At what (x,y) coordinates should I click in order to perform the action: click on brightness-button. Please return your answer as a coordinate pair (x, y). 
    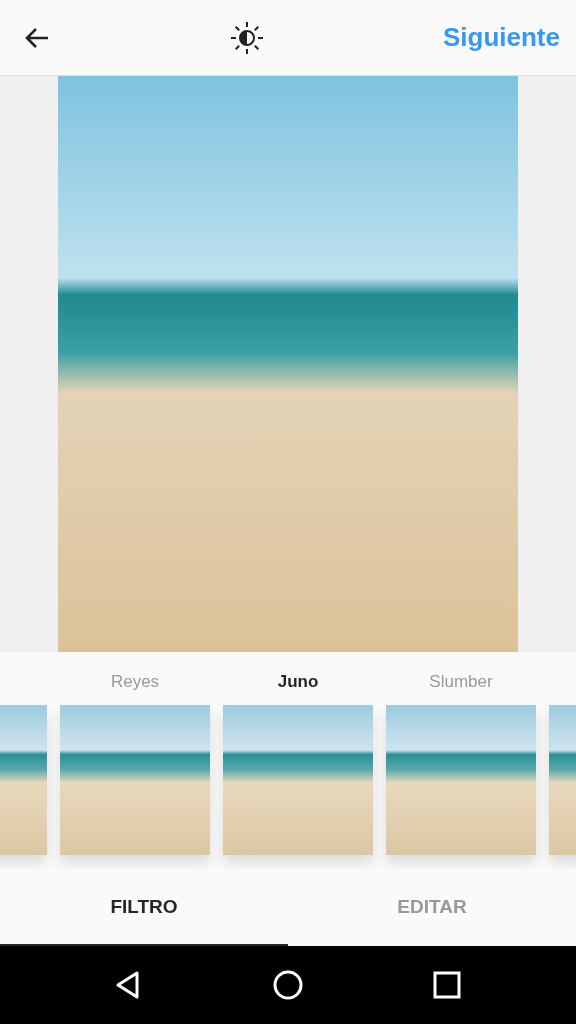
    Looking at the image, I should click on (247, 37).